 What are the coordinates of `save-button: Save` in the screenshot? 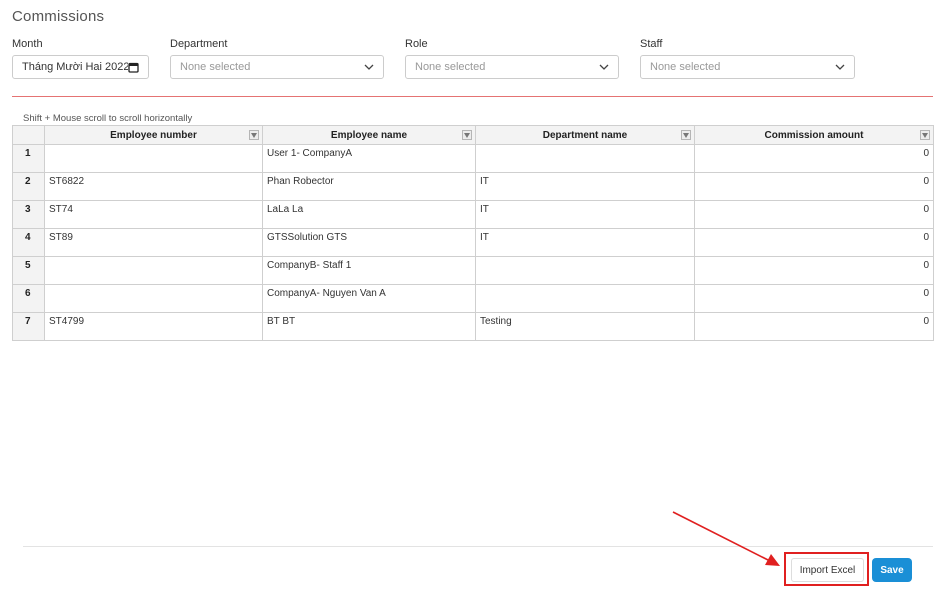 It's located at (892, 570).